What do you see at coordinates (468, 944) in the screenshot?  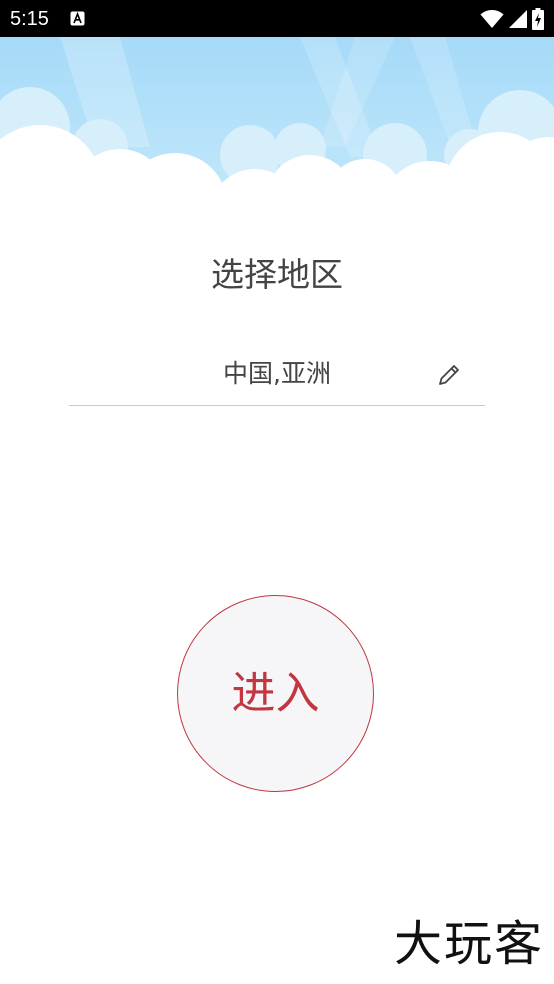 I see `watermark-logo: 大玩客` at bounding box center [468, 944].